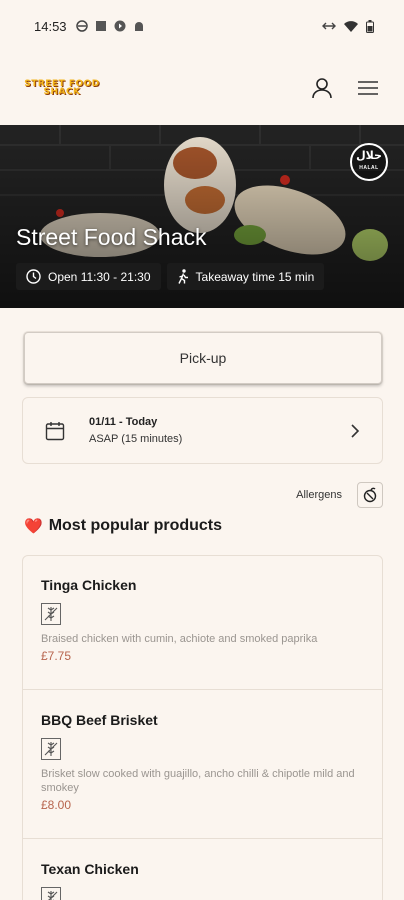  I want to click on status-bar: 14:53, so click(202, 26).